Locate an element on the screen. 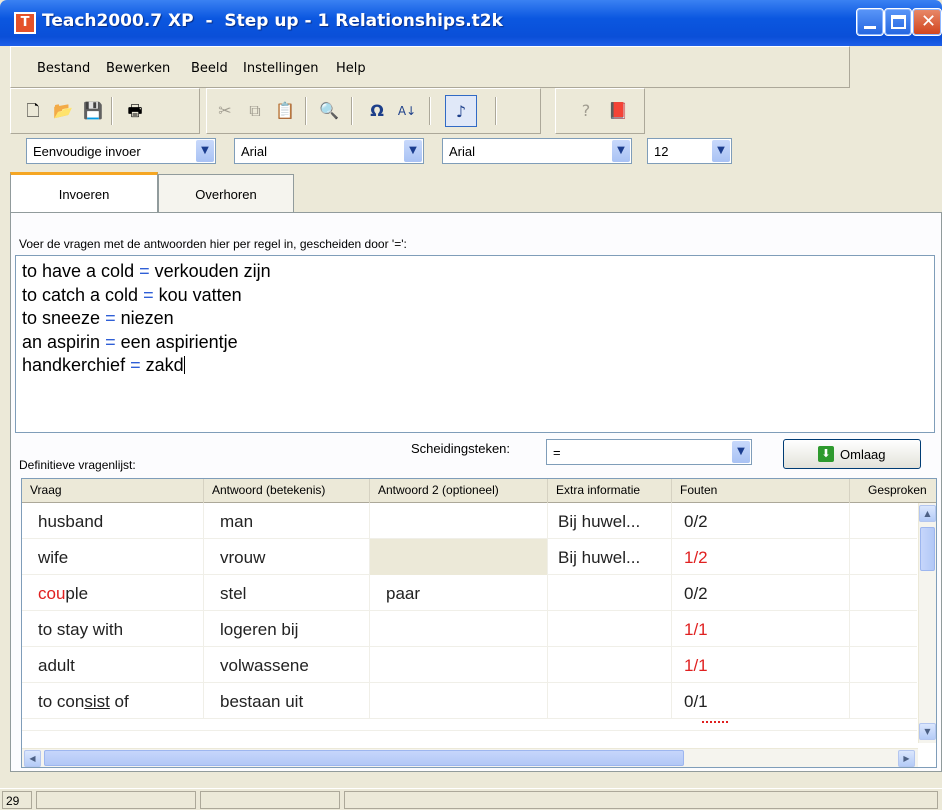  column-header-antwoord: Antwoord (betekenis) is located at coordinates (287, 491).